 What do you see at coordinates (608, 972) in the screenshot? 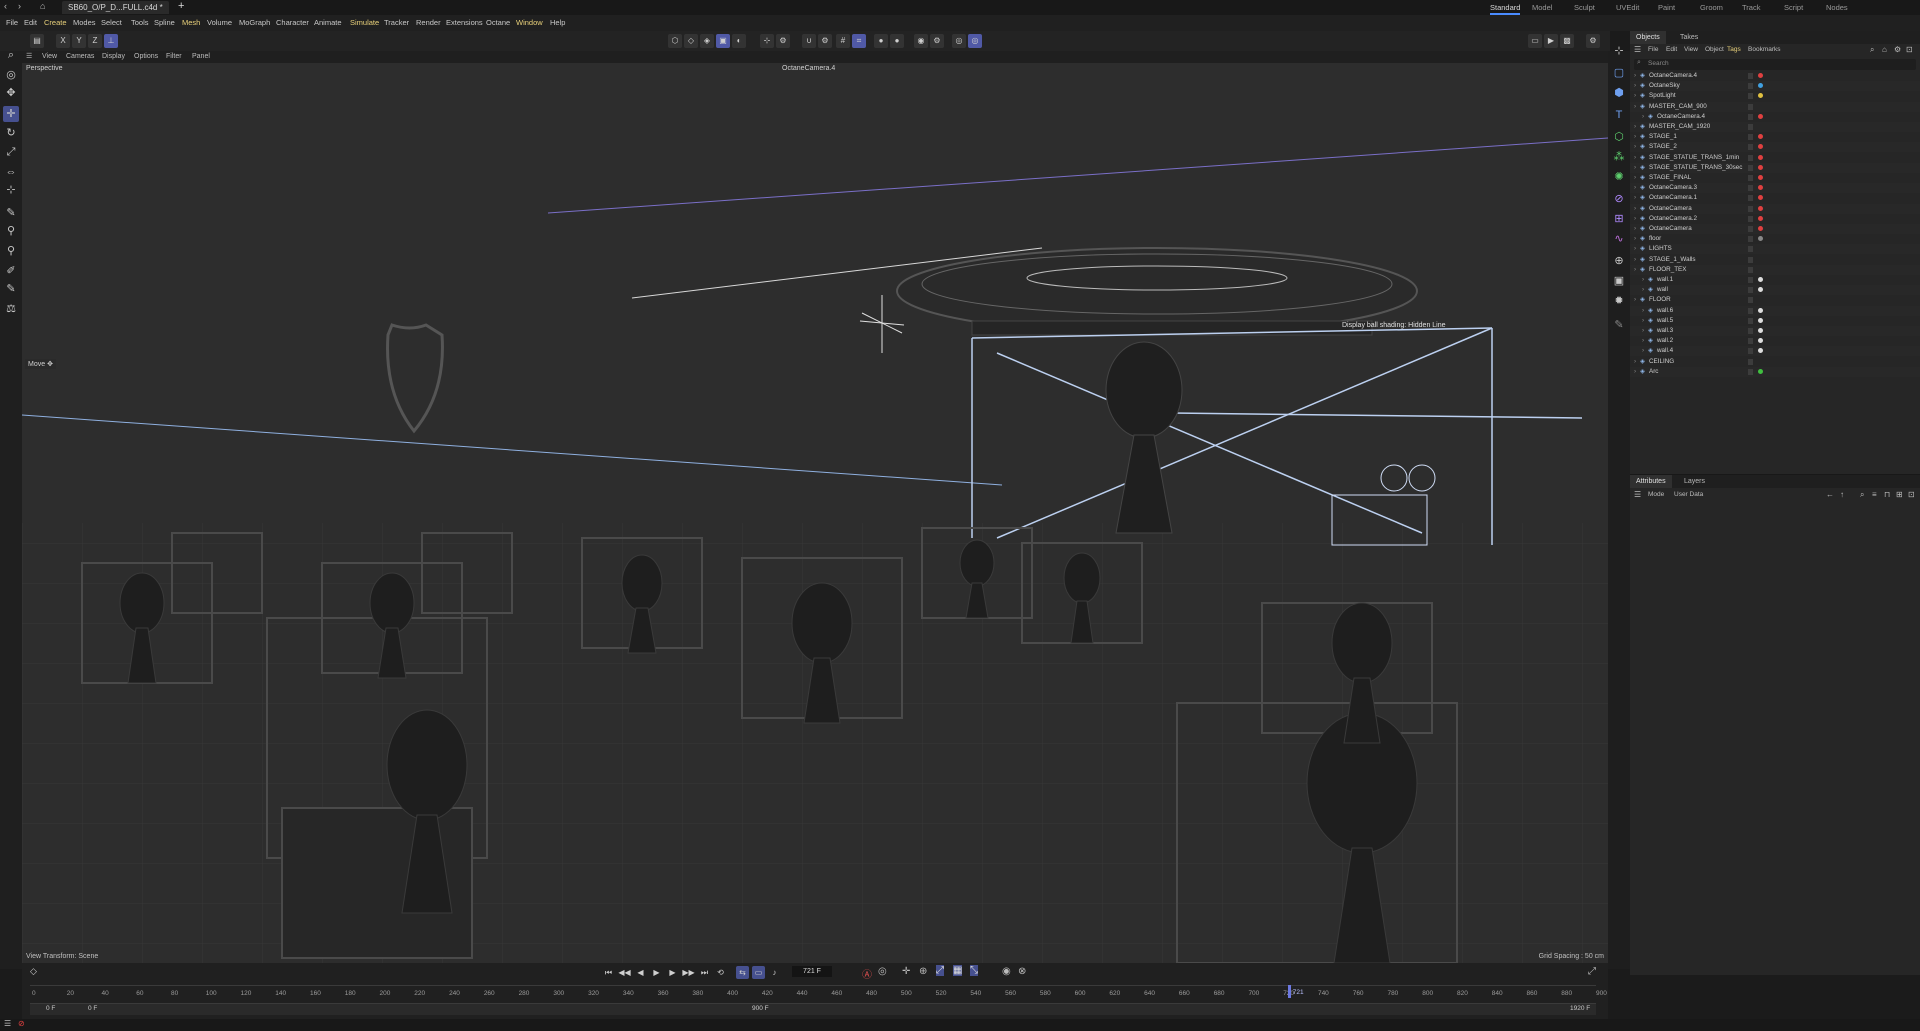
I see `go-to-start-icon: ⏮` at bounding box center [608, 972].